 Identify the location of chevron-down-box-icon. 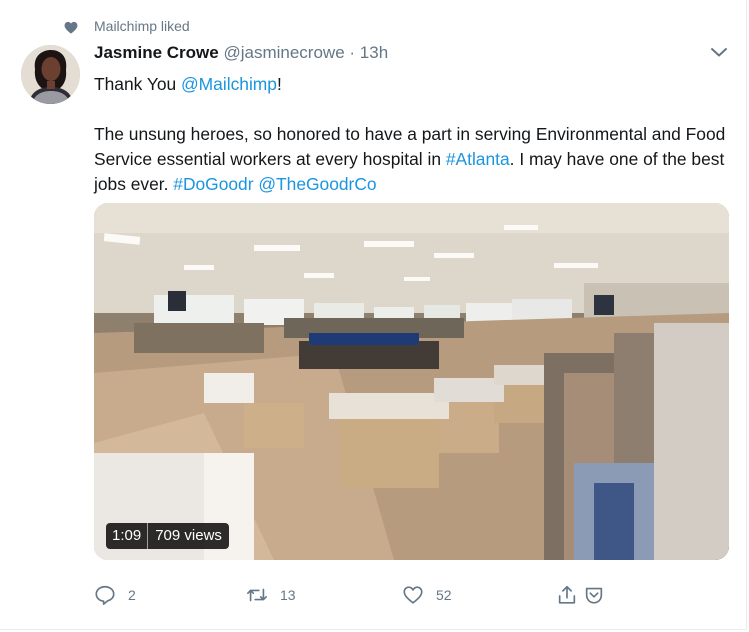
(594, 595).